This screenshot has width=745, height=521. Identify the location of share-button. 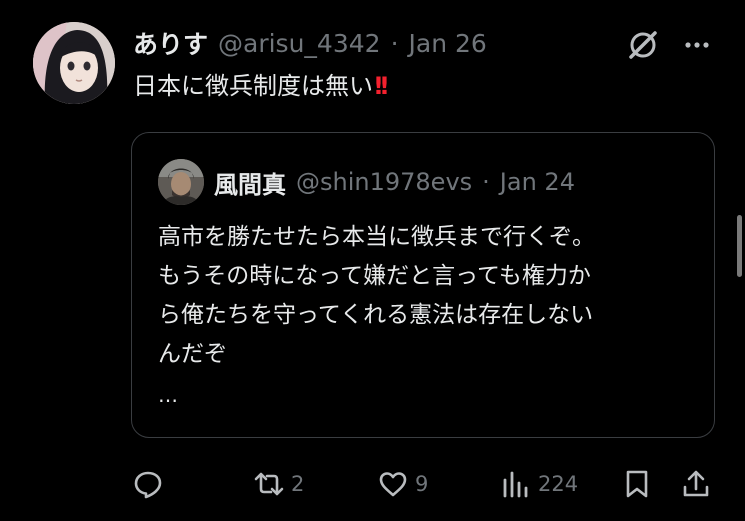
(696, 484).